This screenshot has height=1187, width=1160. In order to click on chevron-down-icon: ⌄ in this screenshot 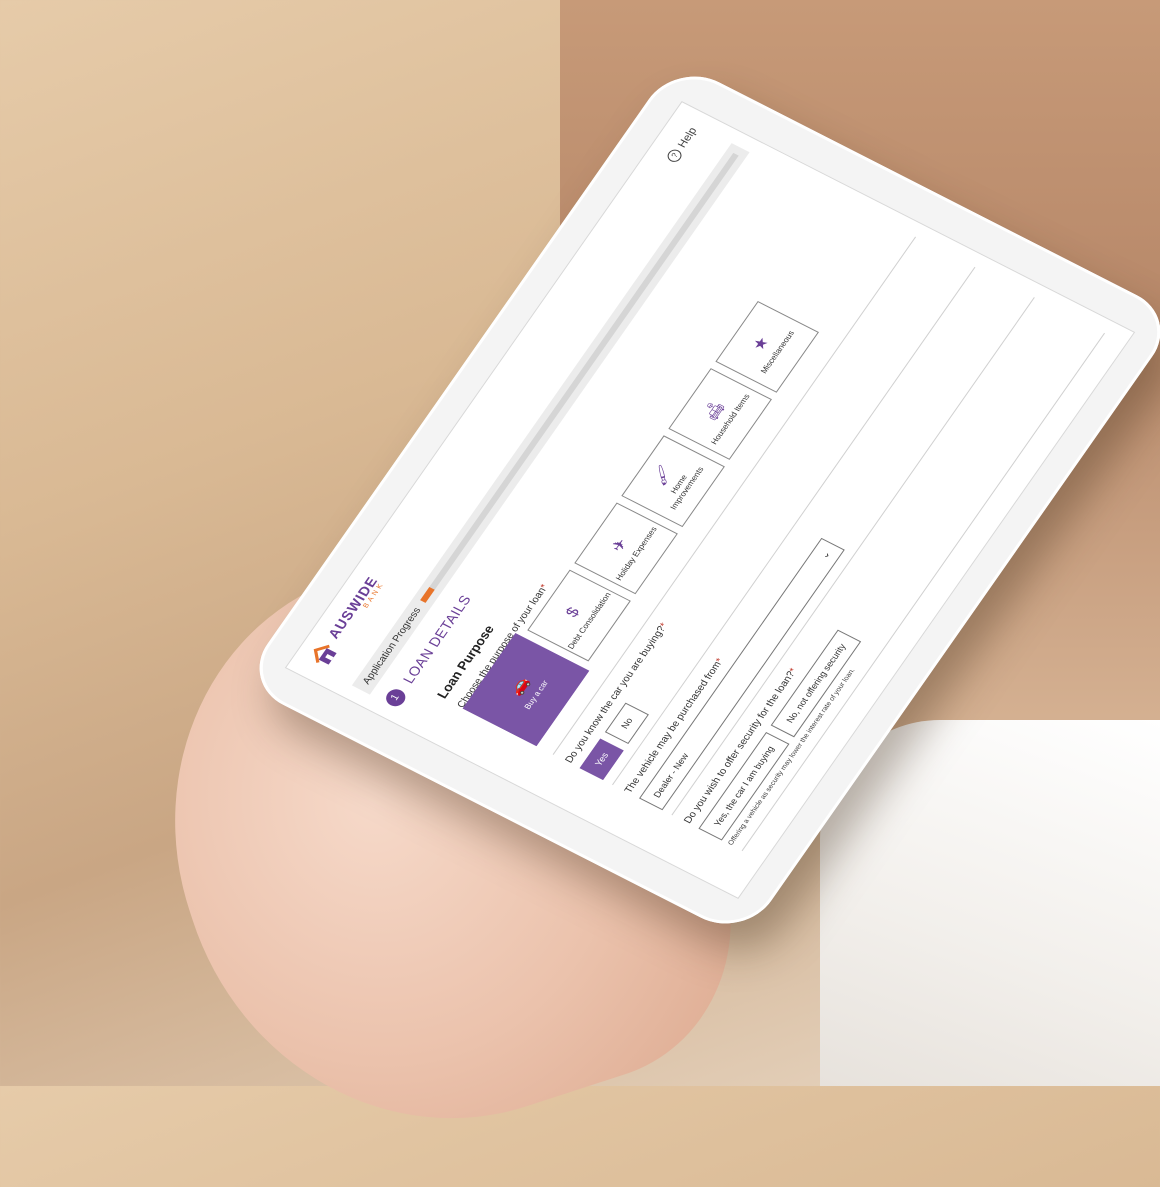, I will do `click(825, 554)`.